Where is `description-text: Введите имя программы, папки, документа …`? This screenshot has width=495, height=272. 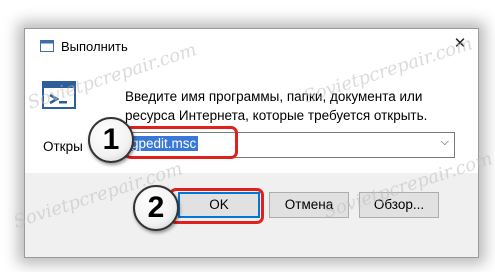 description-text: Введите имя программы, папки, документа … is located at coordinates (276, 106).